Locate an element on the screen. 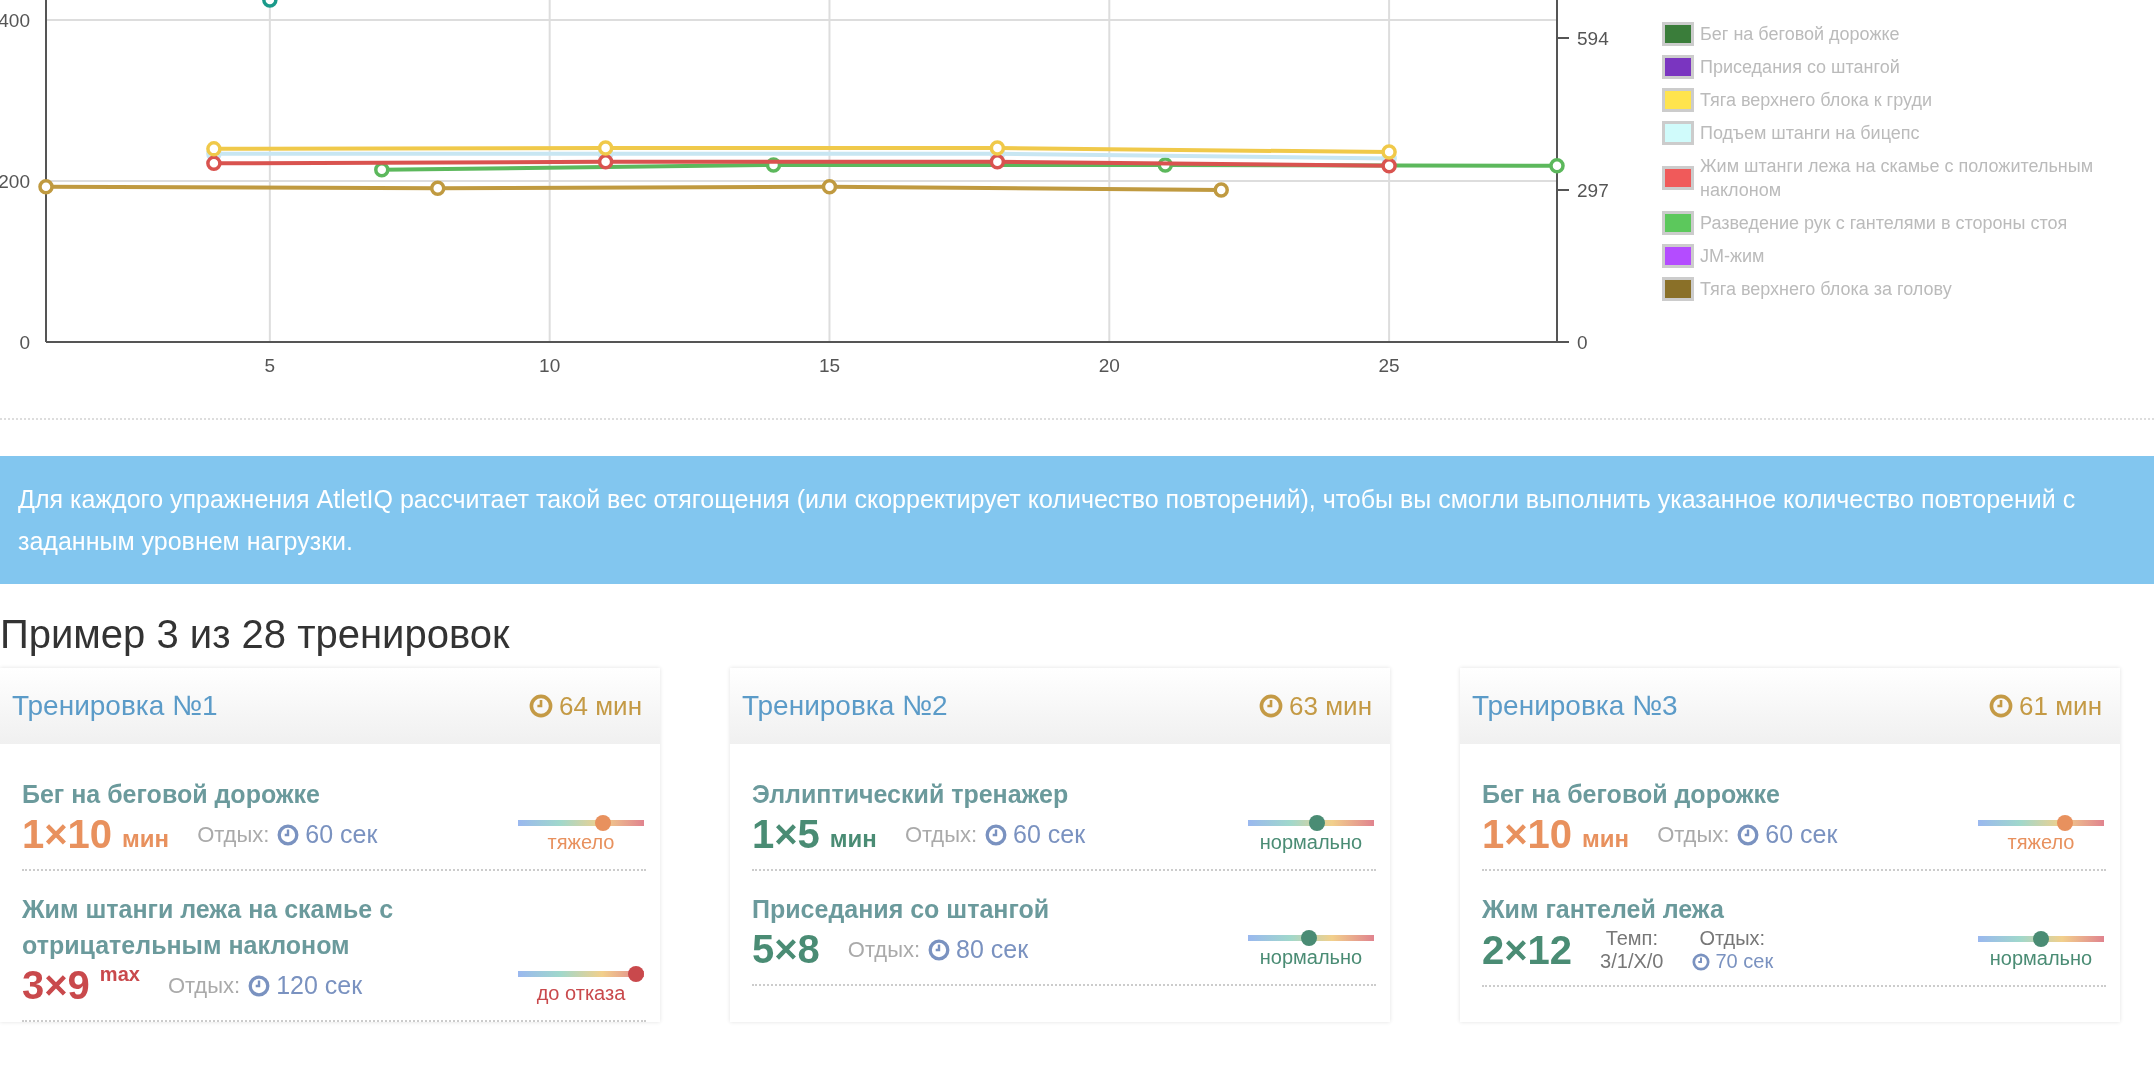 The width and height of the screenshot is (2154, 1067). axis-tick-label: 20 is located at coordinates (1109, 365).